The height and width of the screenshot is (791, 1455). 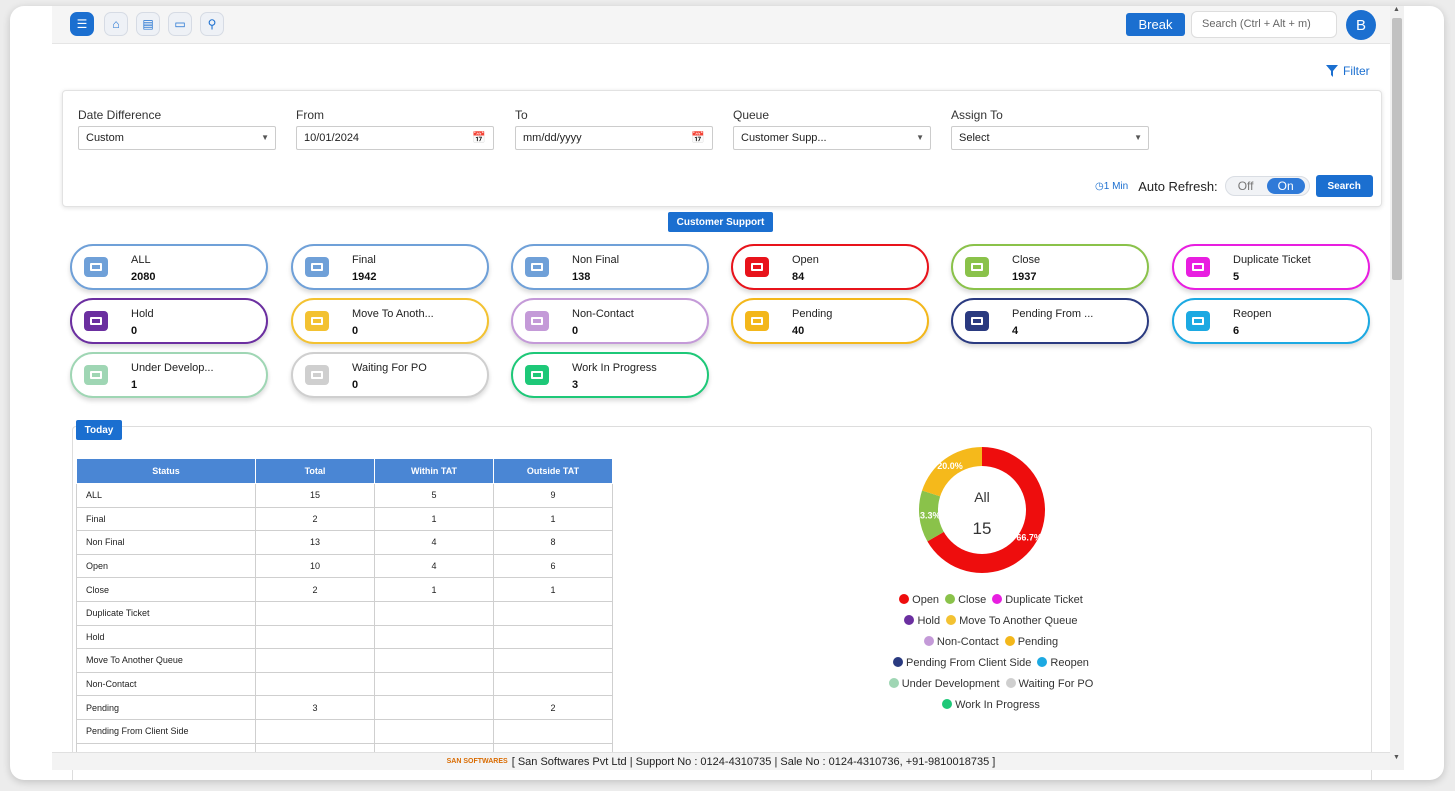 What do you see at coordinates (148, 24) in the screenshot?
I see `document-icon: ▤` at bounding box center [148, 24].